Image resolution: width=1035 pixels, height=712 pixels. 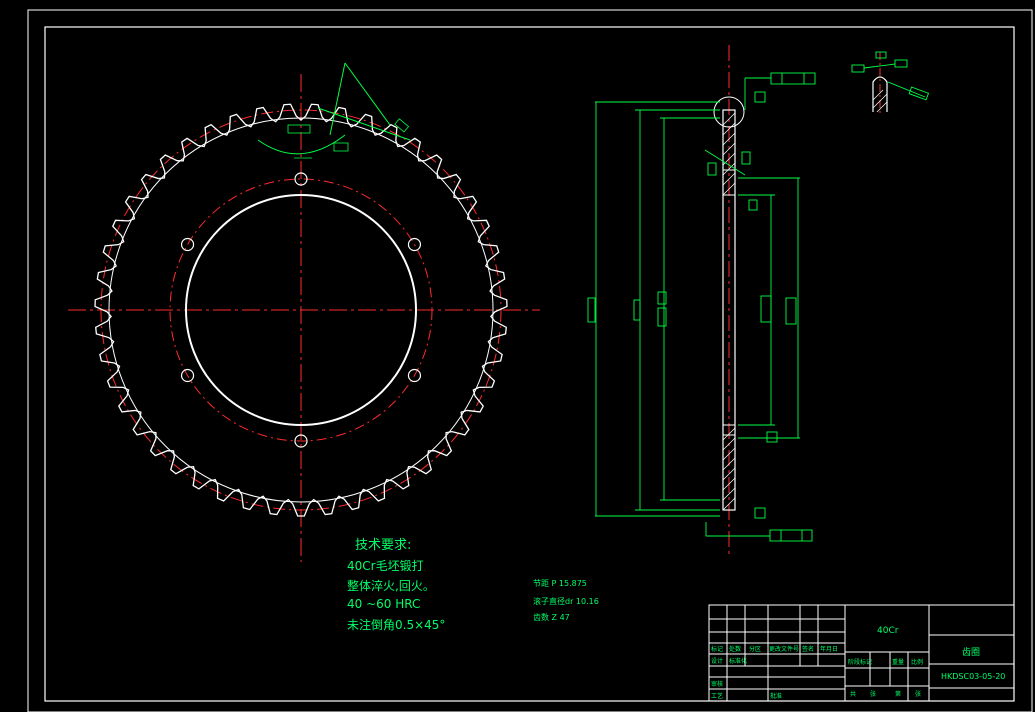 What do you see at coordinates (755, 649) in the screenshot?
I see `tb-label-zone: 分区` at bounding box center [755, 649].